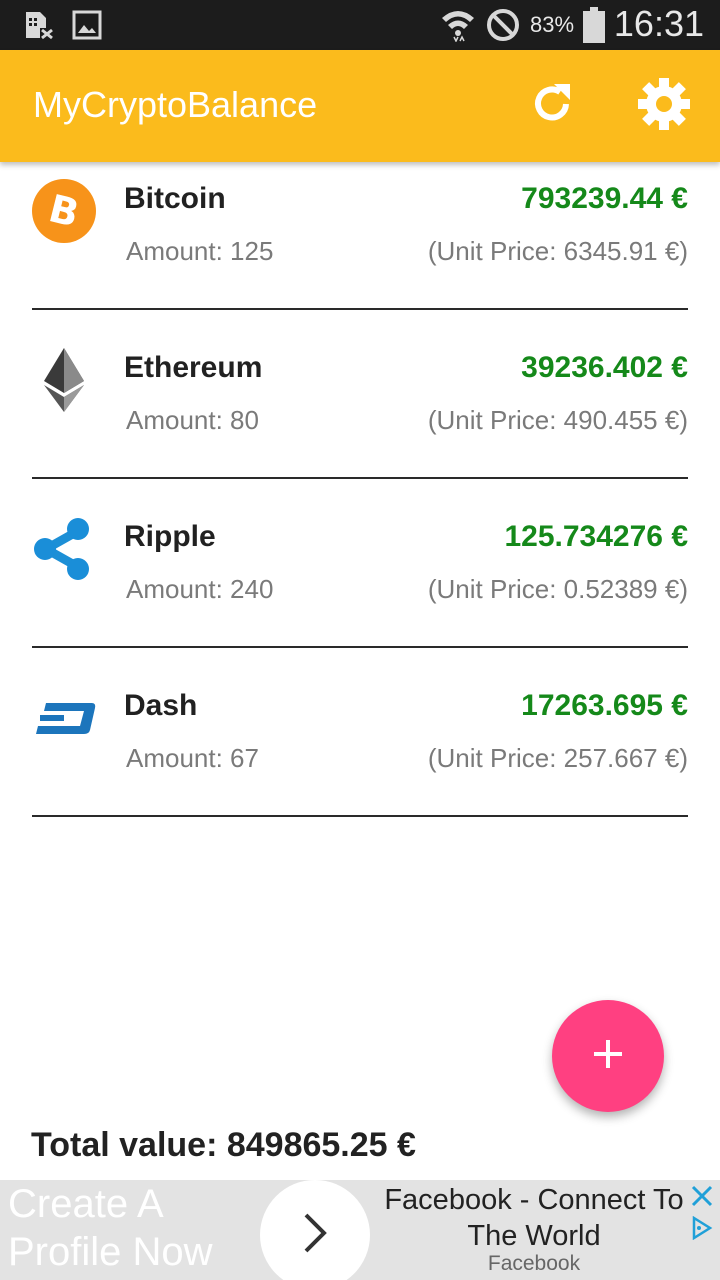  Describe the element at coordinates (64, 549) in the screenshot. I see `ripple-icon` at that location.